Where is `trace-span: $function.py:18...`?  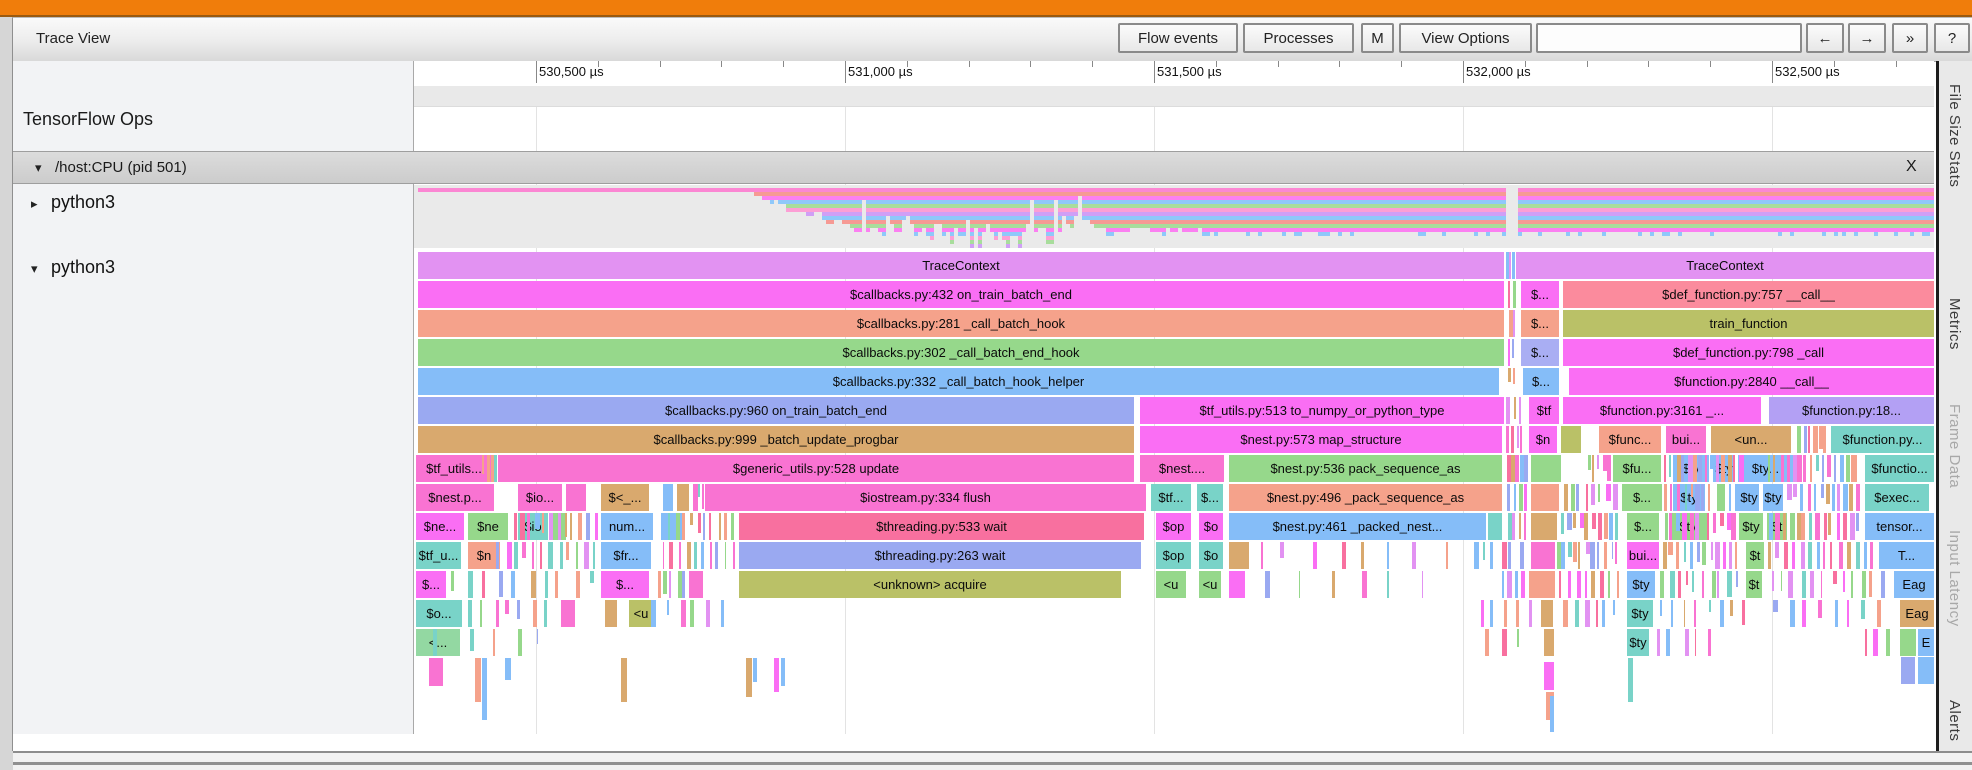 trace-span: $function.py:18... is located at coordinates (1851, 410).